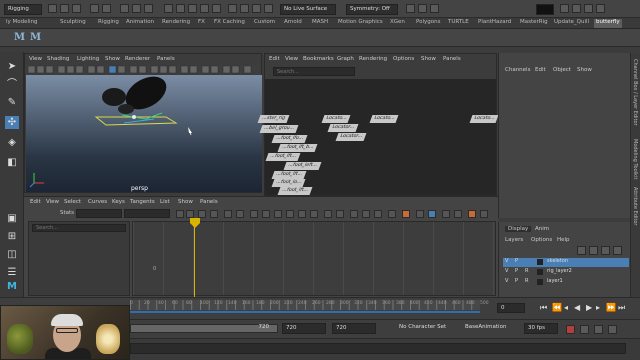  What do you see at coordinates (425, 328) in the screenshot?
I see `character-set-dropdown: No Character Set` at bounding box center [425, 328].